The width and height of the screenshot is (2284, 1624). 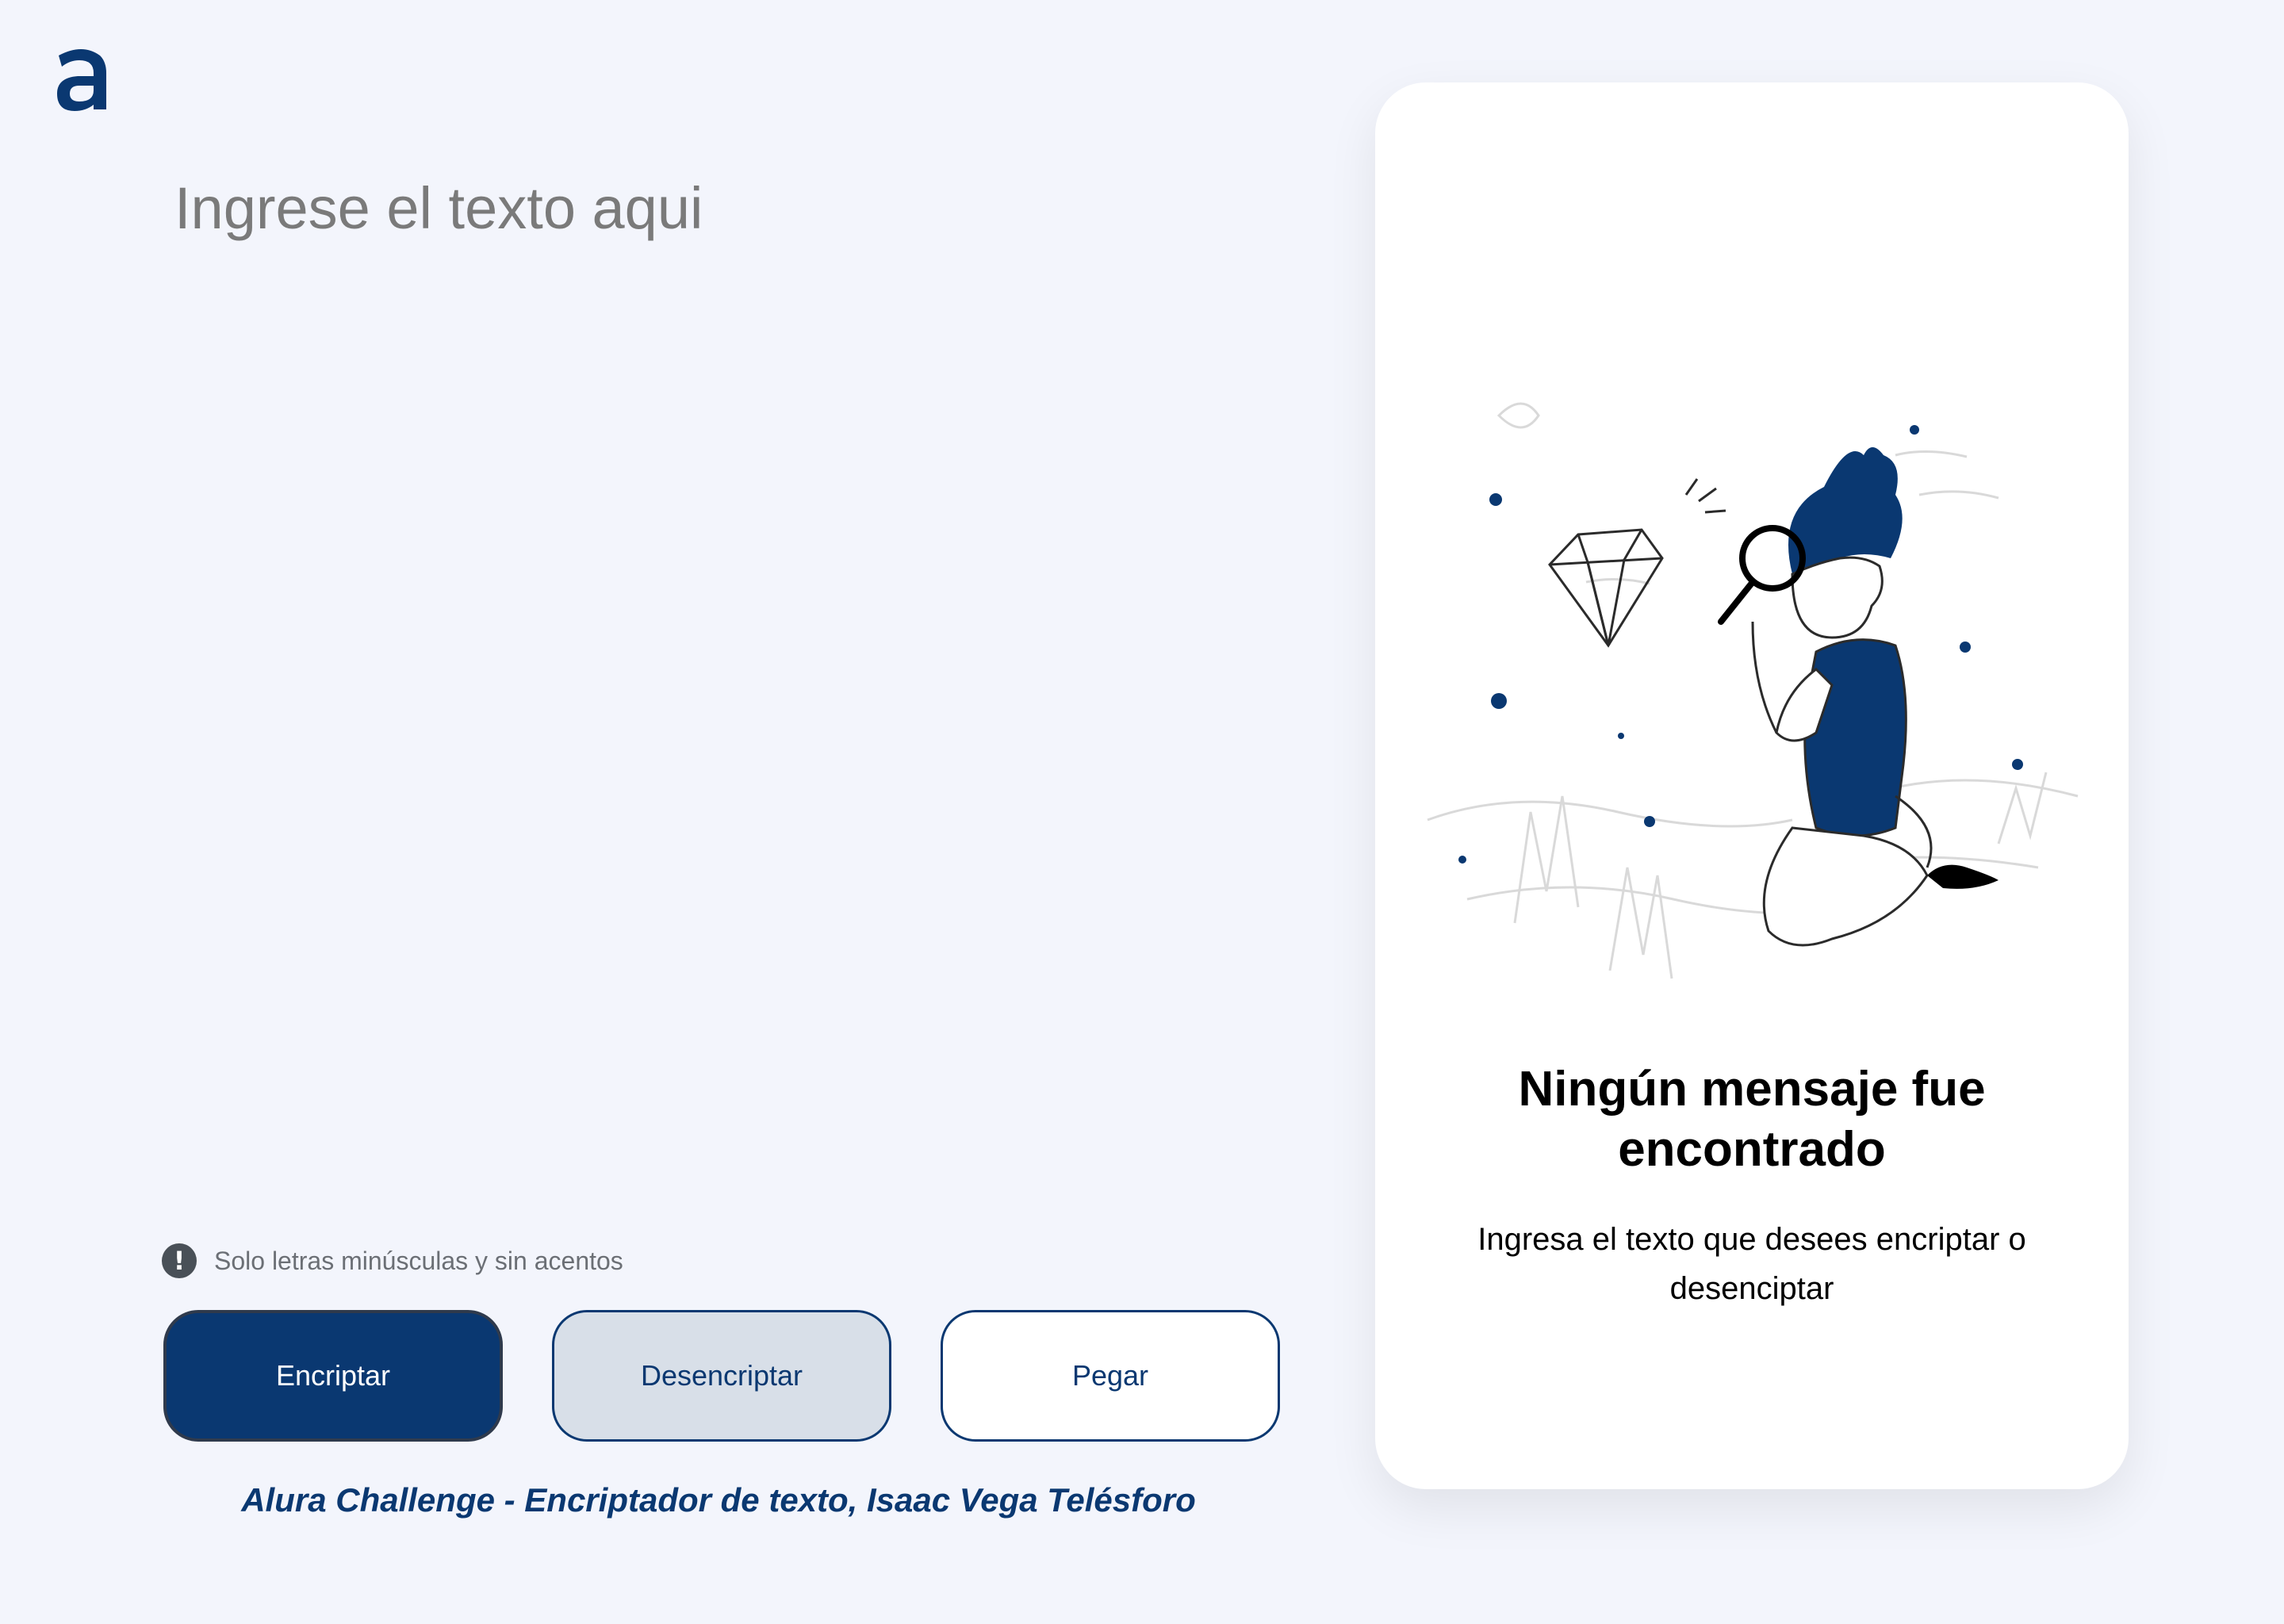 I want to click on decrypt-button: Desencriptar, so click(x=721, y=1376).